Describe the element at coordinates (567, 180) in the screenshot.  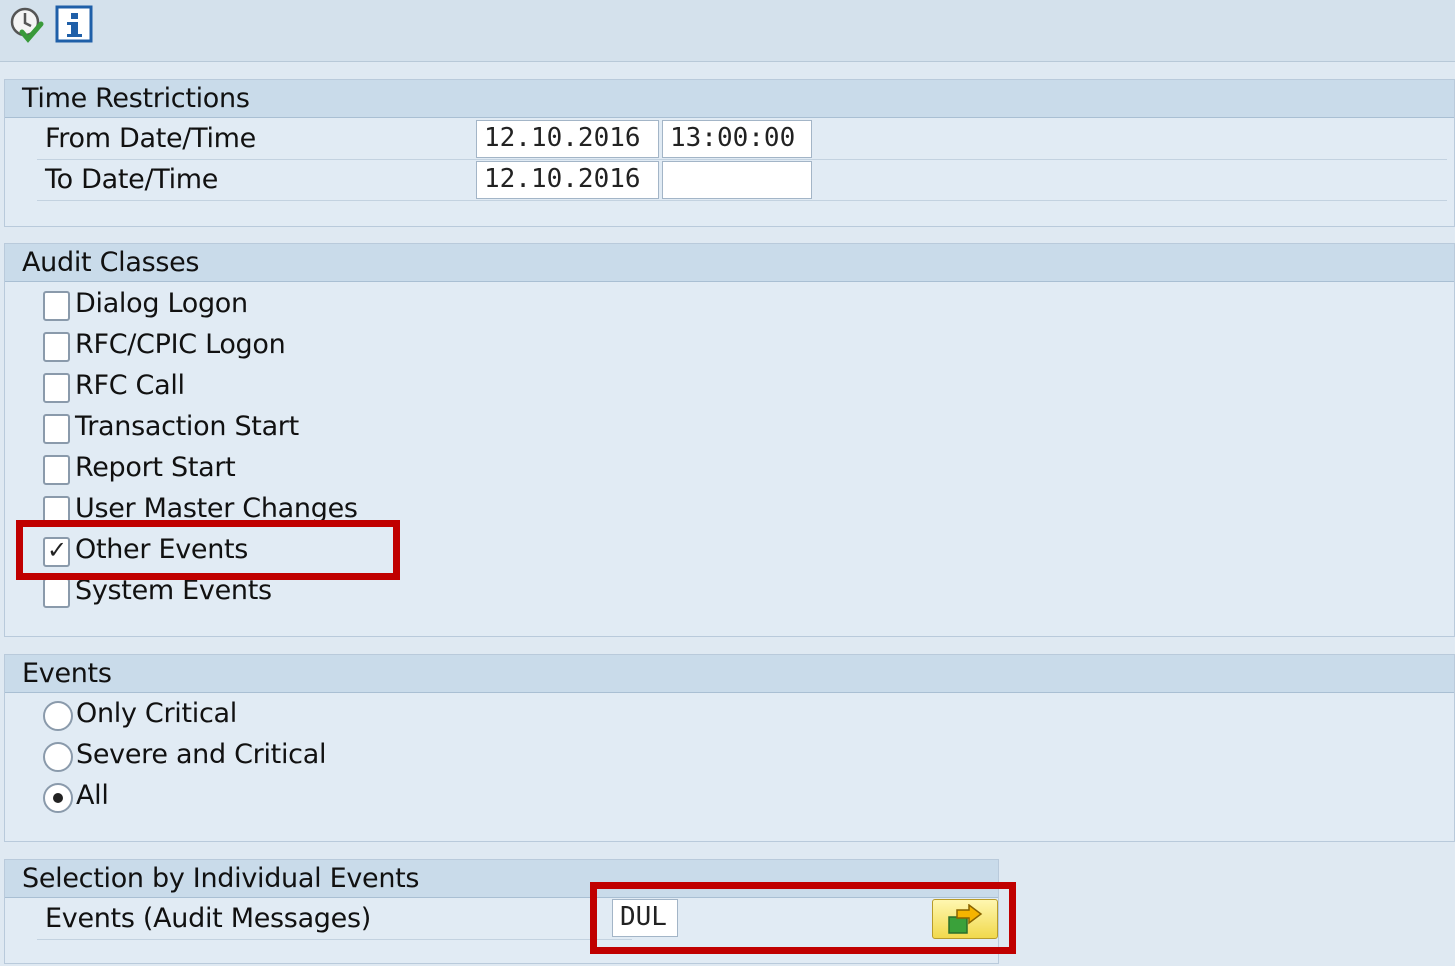
I see `to-date-input: 12.10.2016` at that location.